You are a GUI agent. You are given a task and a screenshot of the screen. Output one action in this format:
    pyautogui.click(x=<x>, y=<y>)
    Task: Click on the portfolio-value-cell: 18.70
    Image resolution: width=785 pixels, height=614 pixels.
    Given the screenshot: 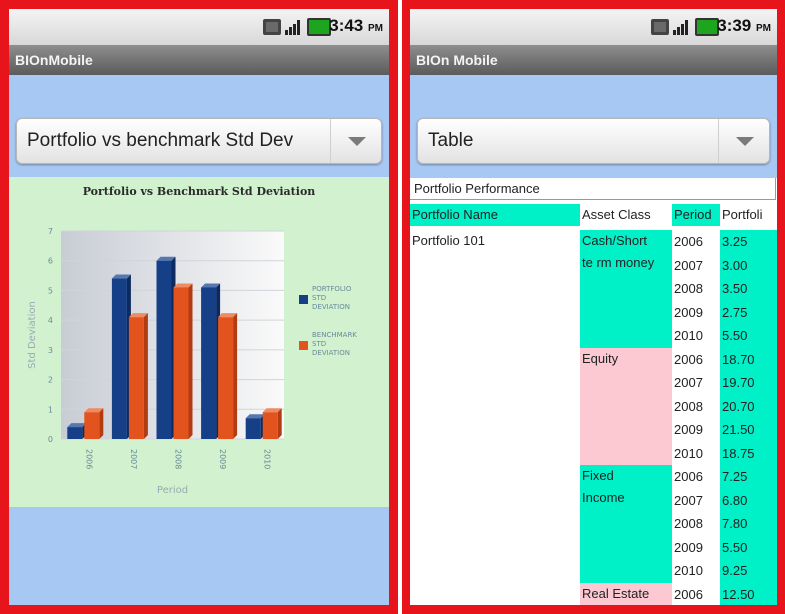 What is the action you would take?
    pyautogui.click(x=748, y=359)
    